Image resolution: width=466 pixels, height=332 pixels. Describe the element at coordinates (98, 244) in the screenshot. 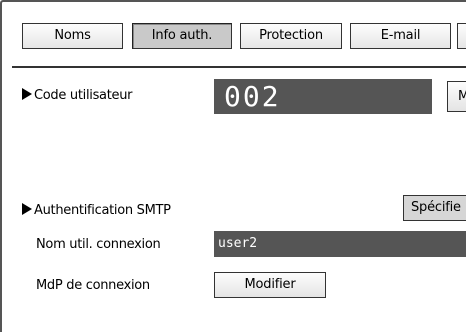

I see `login-user-label: Nom util. connexion` at that location.